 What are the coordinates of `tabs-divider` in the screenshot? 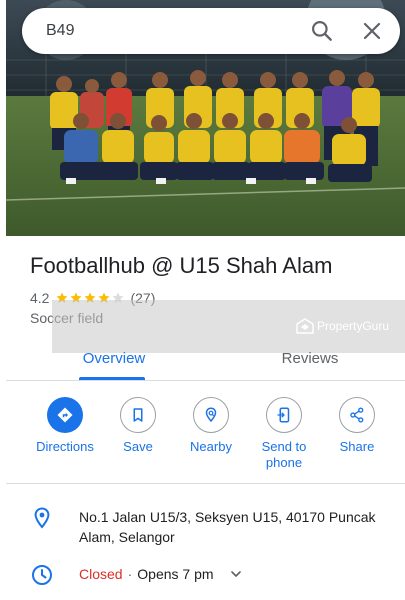 It's located at (205, 380).